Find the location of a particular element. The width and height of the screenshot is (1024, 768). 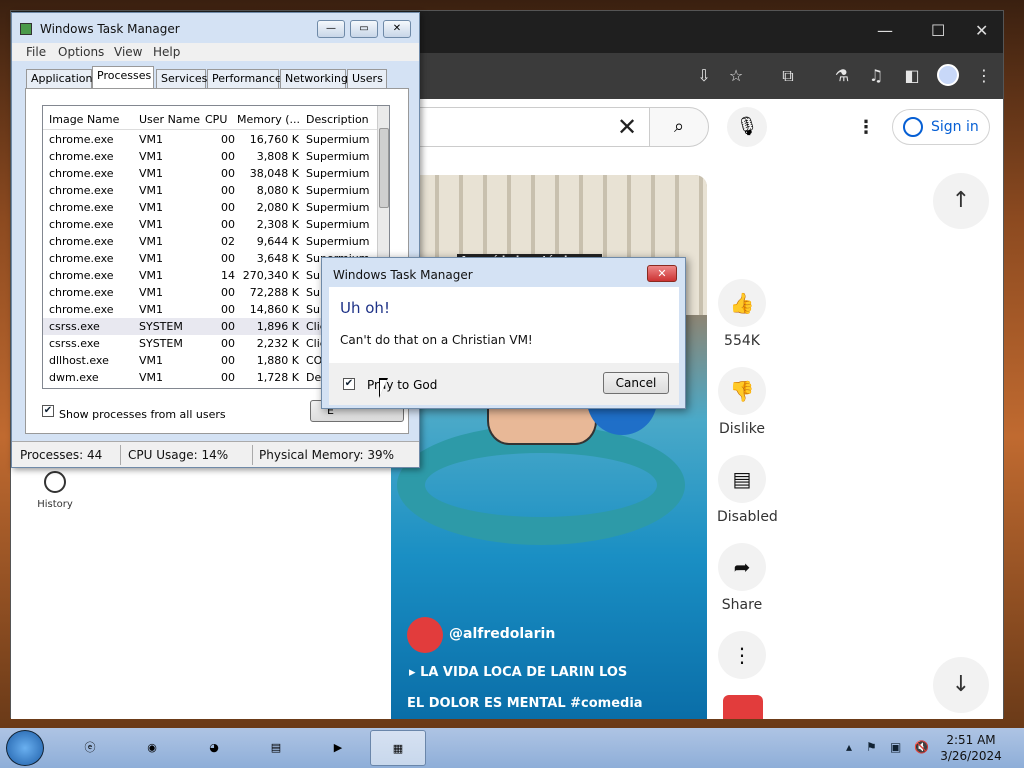

voice-search-button: 🎙 is located at coordinates (747, 127).